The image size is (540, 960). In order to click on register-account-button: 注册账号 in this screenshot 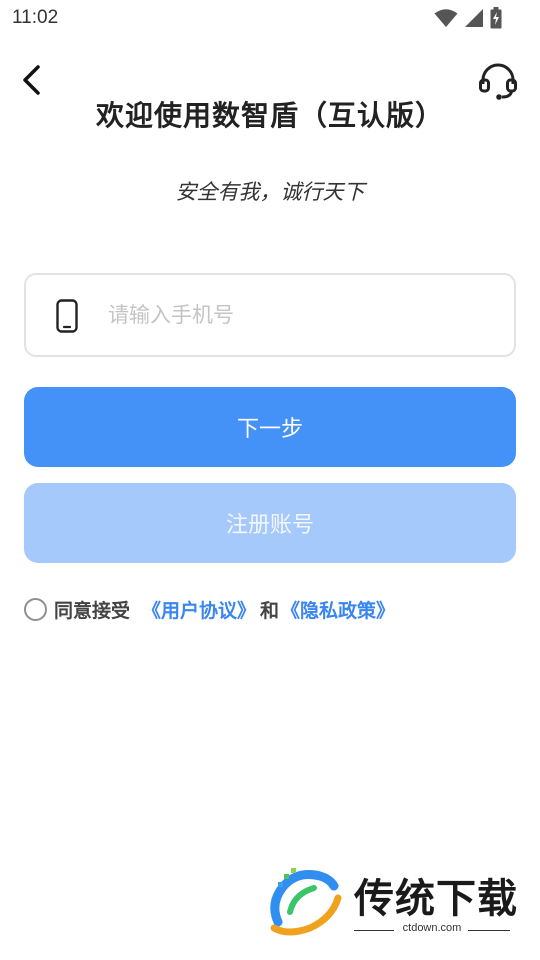, I will do `click(270, 523)`.